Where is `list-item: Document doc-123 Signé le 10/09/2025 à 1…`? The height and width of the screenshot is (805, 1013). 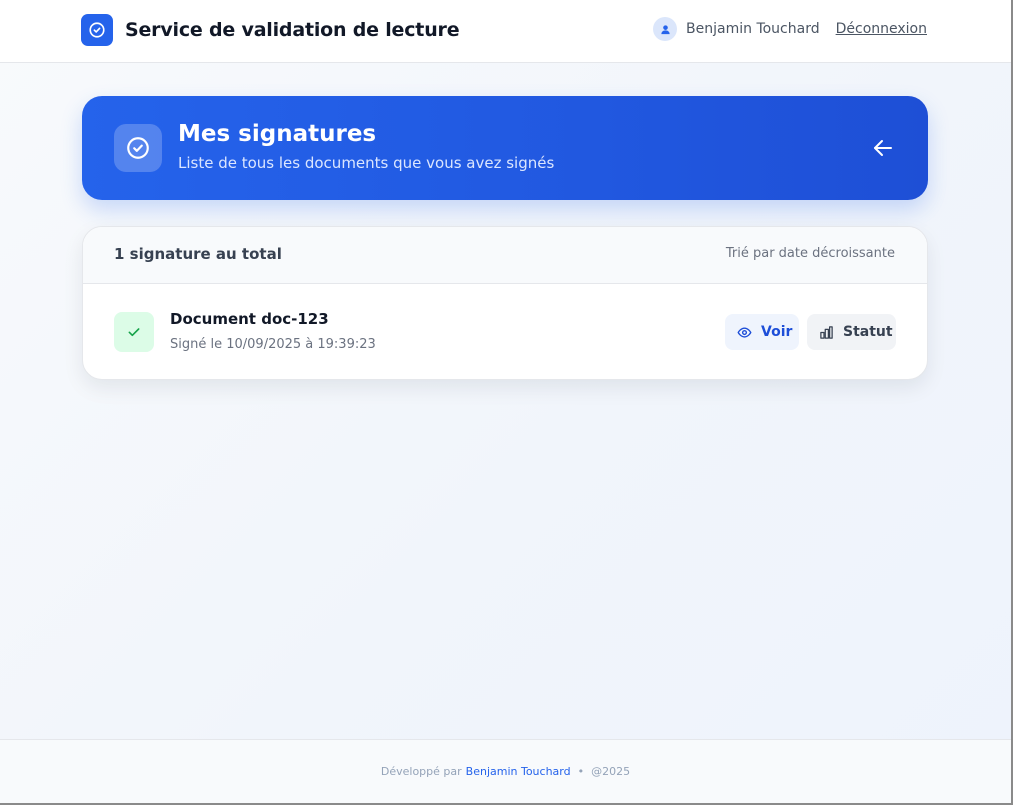 list-item: Document doc-123 Signé le 10/09/2025 à 1… is located at coordinates (505, 331).